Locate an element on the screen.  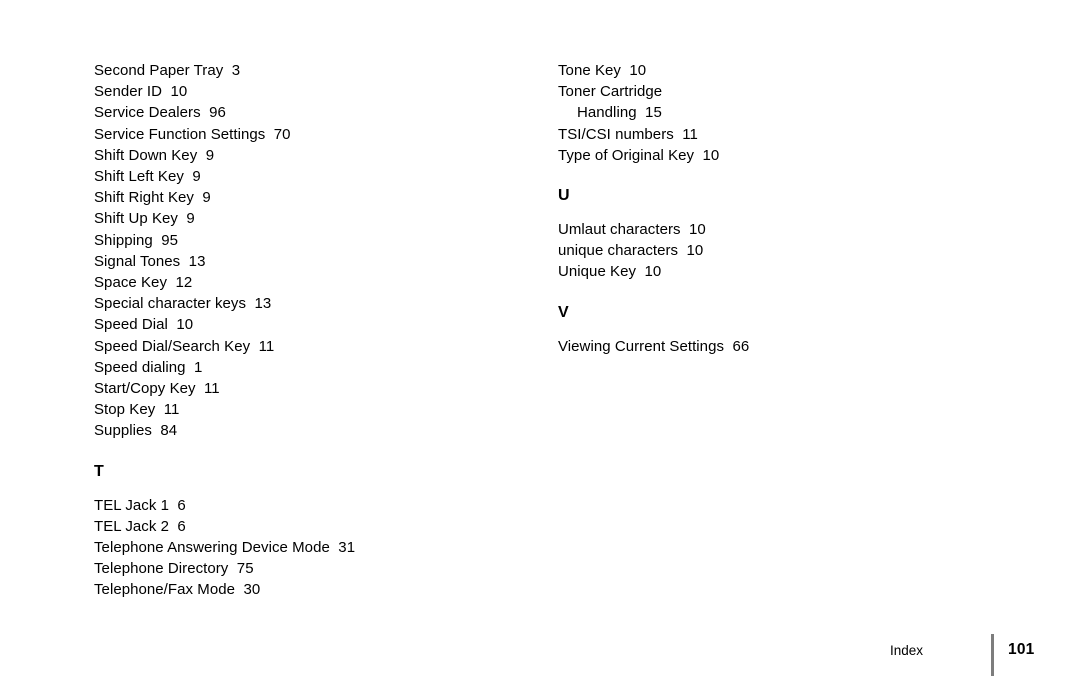
index-entry-label: Telephone/Fax Mode is located at coordinates (164, 590).